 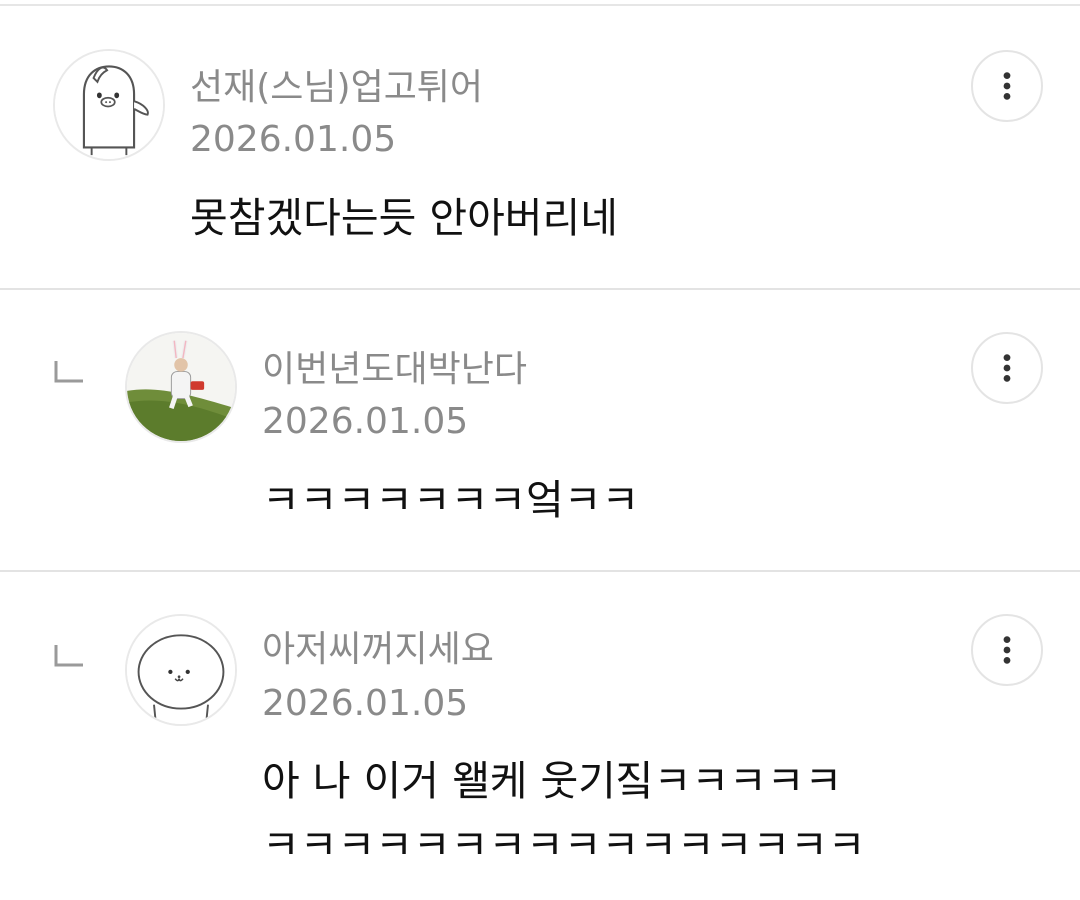 I want to click on profile-photo, so click(x=181, y=387).